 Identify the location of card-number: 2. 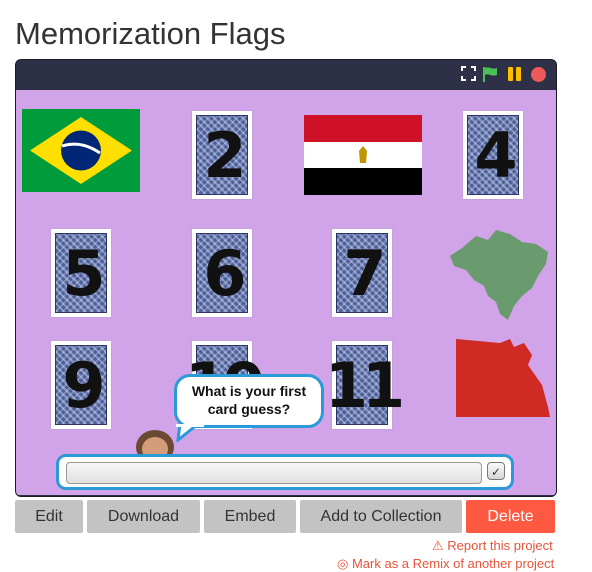
(224, 155).